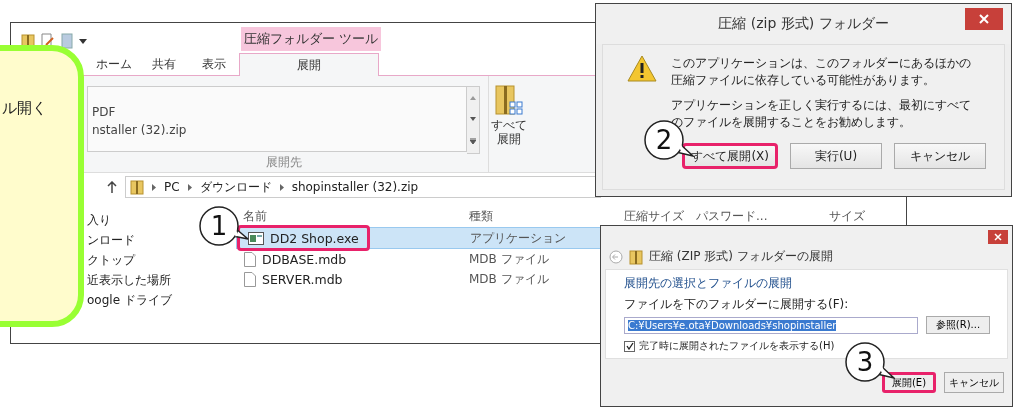  What do you see at coordinates (909, 382) in the screenshot?
I see `dialog-button: 展開(E)` at bounding box center [909, 382].